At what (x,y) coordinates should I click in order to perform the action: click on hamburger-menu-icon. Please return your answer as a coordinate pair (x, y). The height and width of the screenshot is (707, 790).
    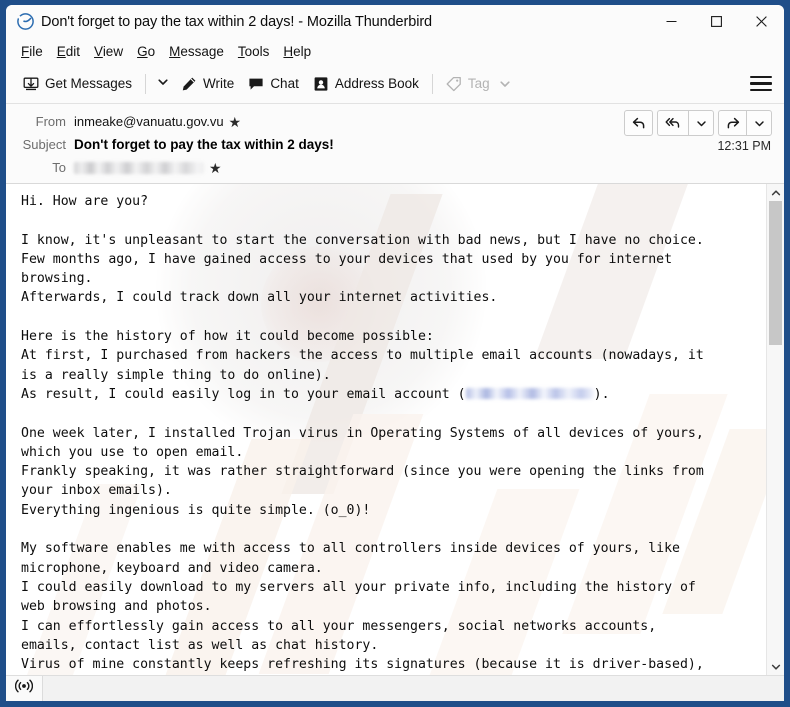
    Looking at the image, I should click on (761, 84).